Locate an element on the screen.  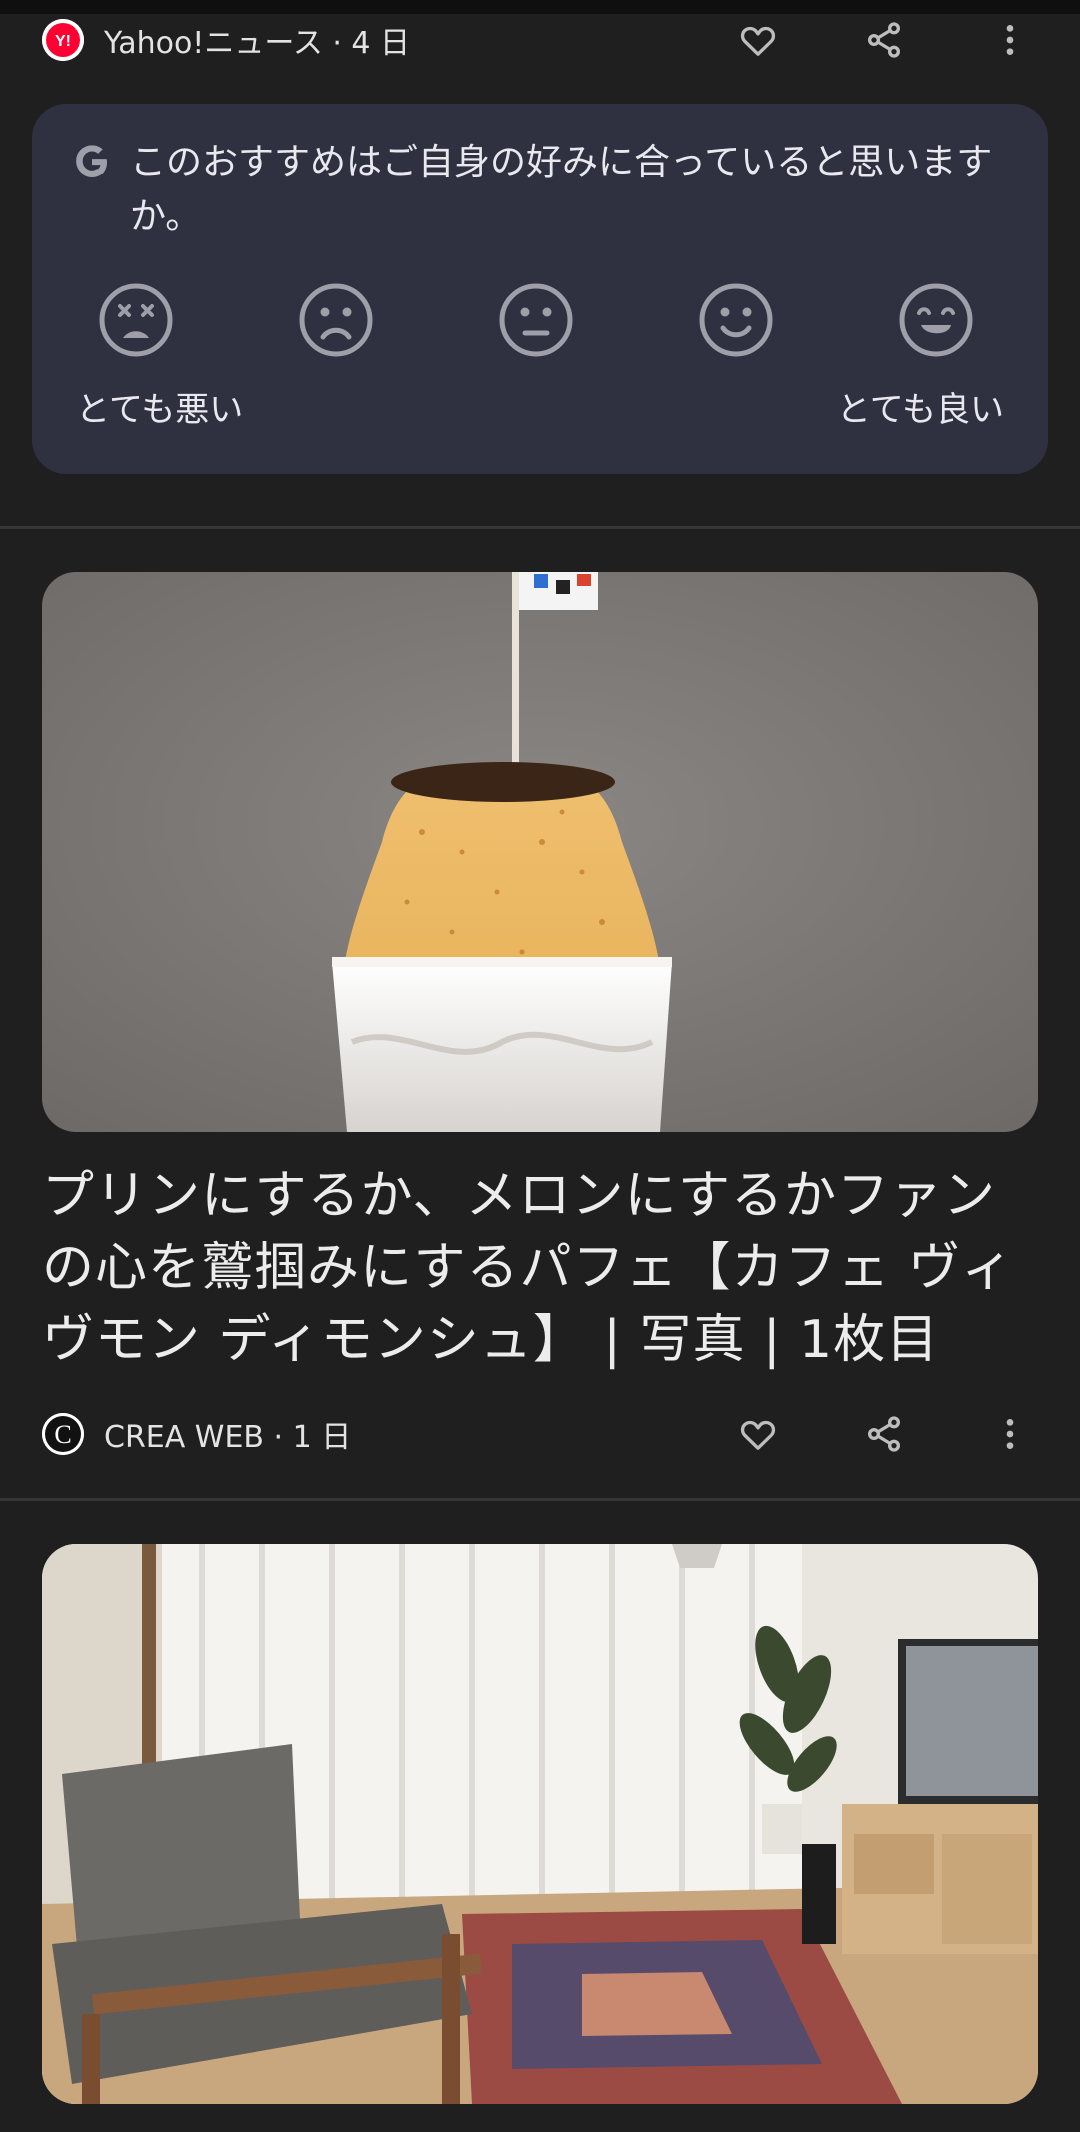
source-row-yahoo: Y! Yahoo!ニュース · 4 日 is located at coordinates (540, 40).